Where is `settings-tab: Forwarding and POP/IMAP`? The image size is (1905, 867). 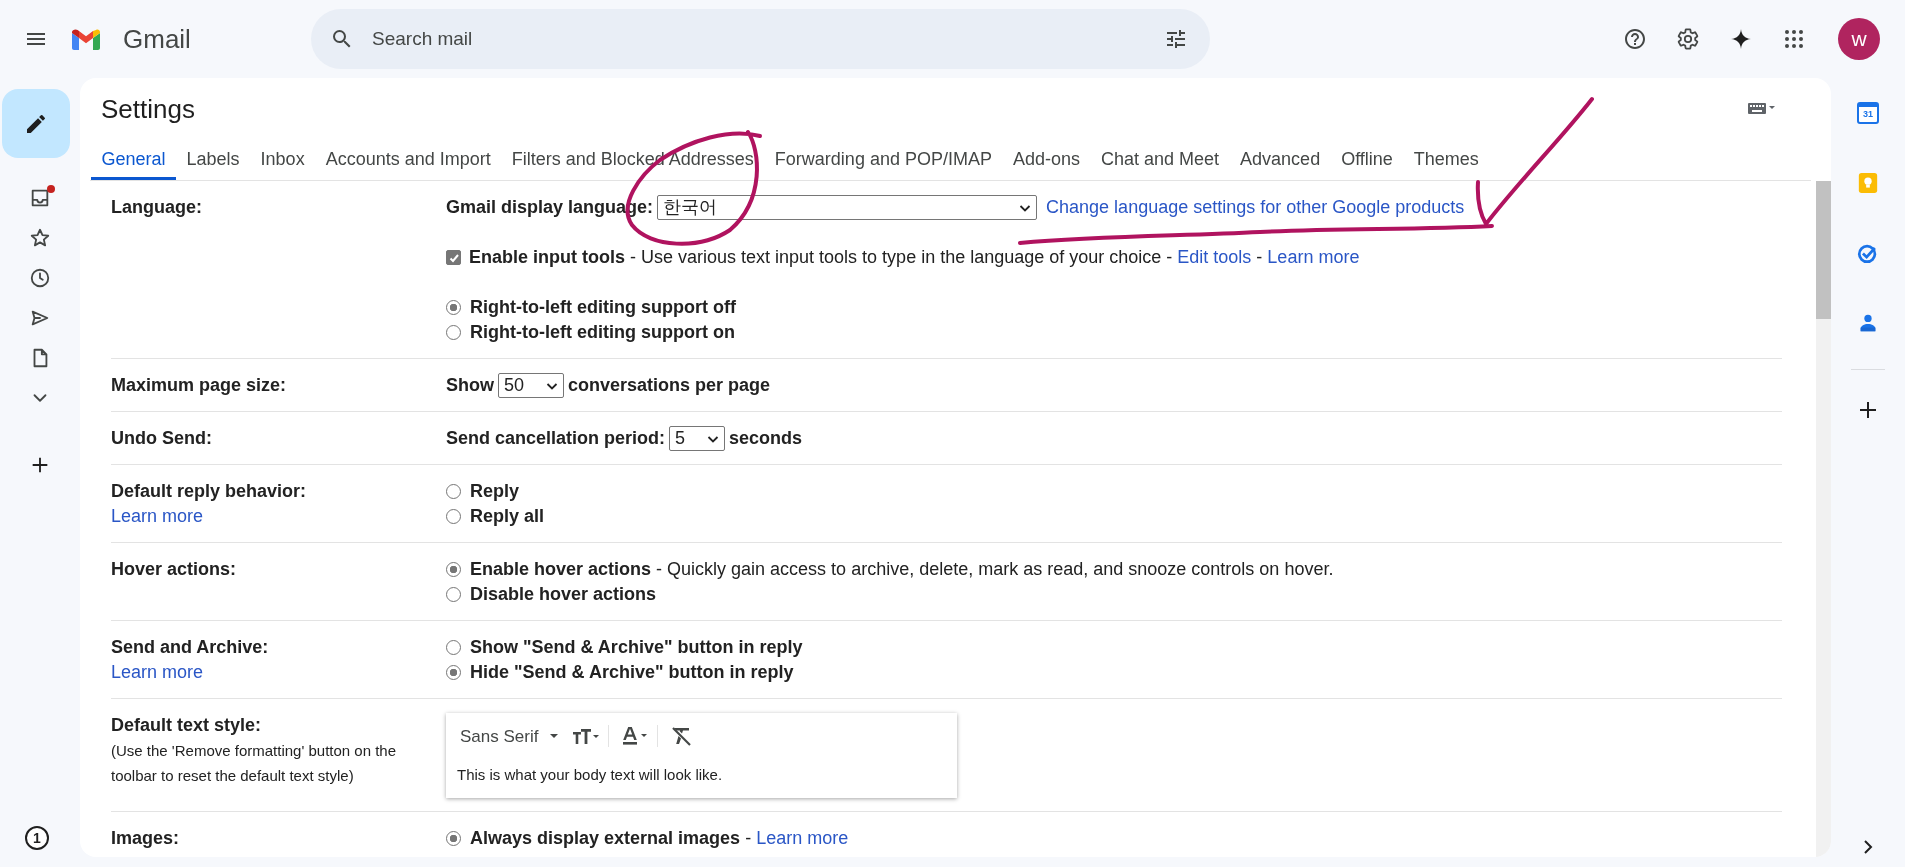 settings-tab: Forwarding and POP/IMAP is located at coordinates (883, 161).